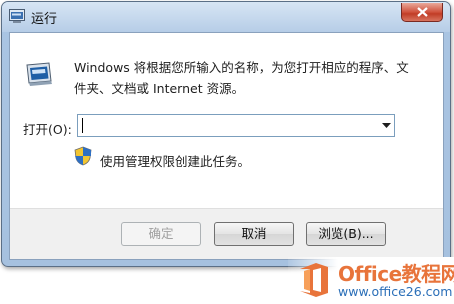  Describe the element at coordinates (314, 280) in the screenshot. I see `office-logo-icon` at that location.